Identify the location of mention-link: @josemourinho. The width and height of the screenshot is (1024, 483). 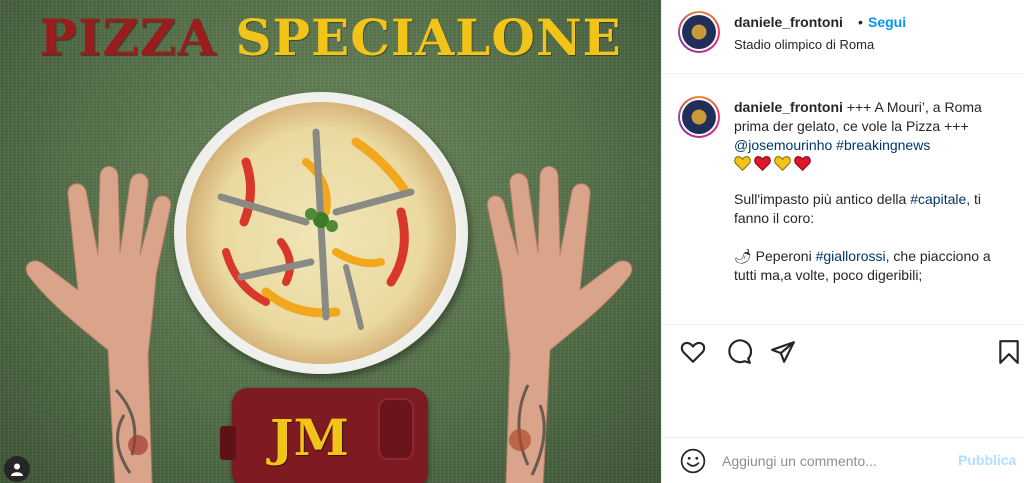
(783, 145).